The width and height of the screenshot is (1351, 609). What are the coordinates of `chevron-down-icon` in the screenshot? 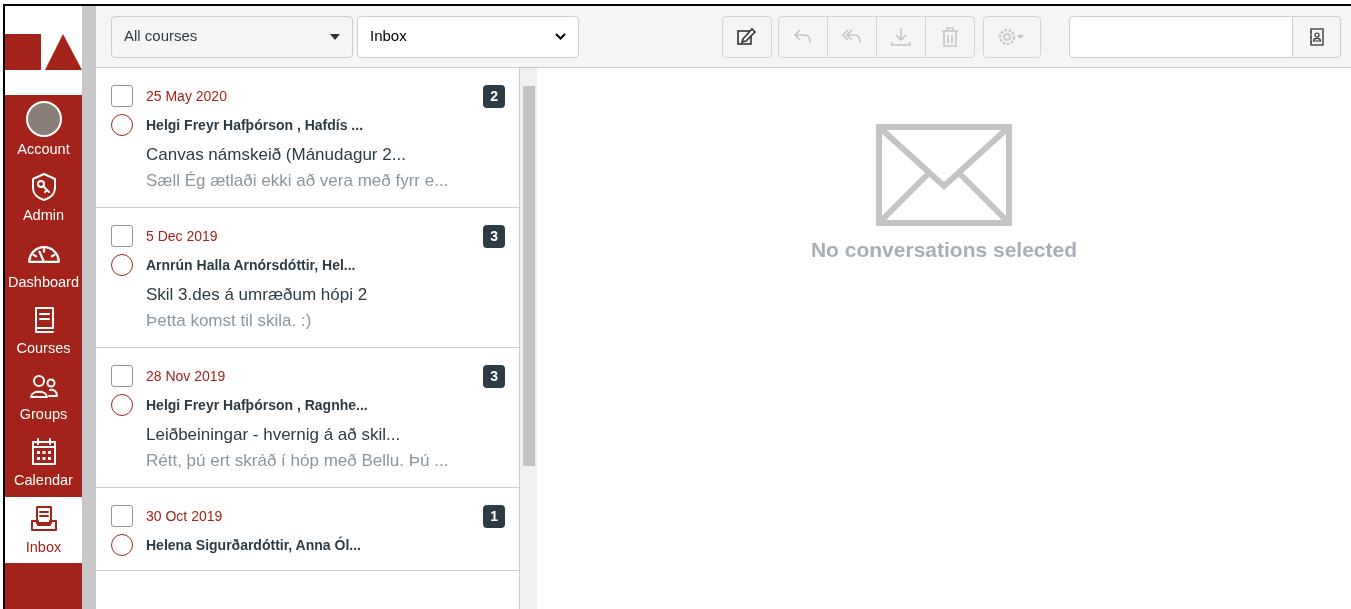 It's located at (560, 36).